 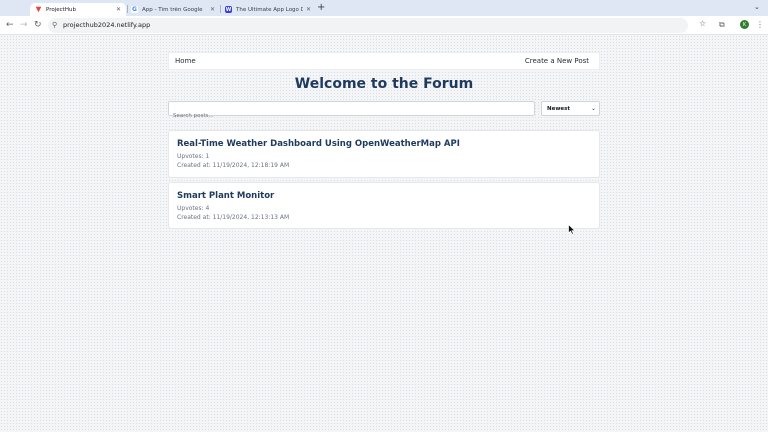 What do you see at coordinates (384, 61) in the screenshot?
I see `site-navbar: Home Create a New Post` at bounding box center [384, 61].